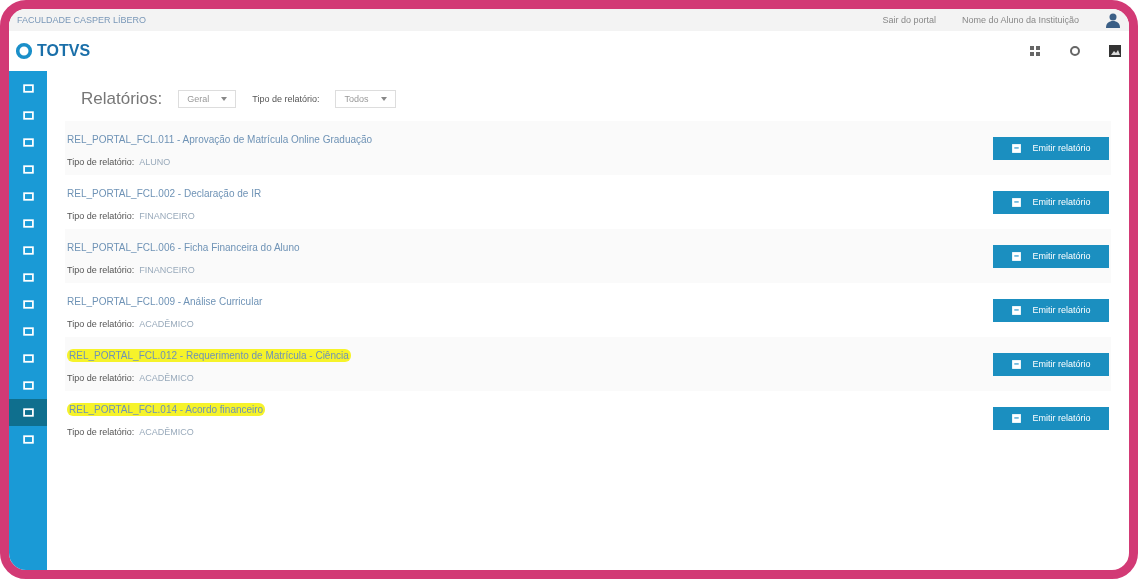 This screenshot has width=1138, height=579. Describe the element at coordinates (220, 139) in the screenshot. I see `report-link: REL_PORTAL_FCL.011 - Aprovação de Matrícula Online Graduação` at that location.